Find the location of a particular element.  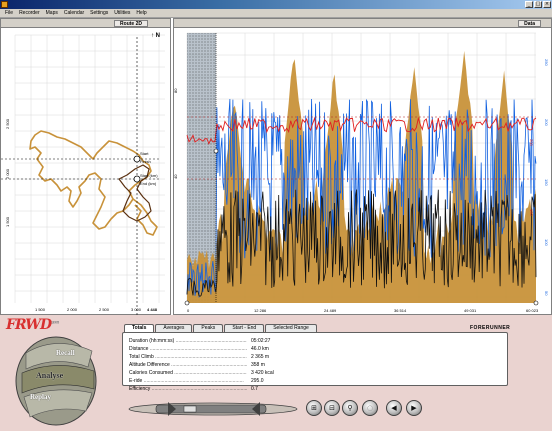

graph-x-tick: 24 489 is located at coordinates (330, 310).